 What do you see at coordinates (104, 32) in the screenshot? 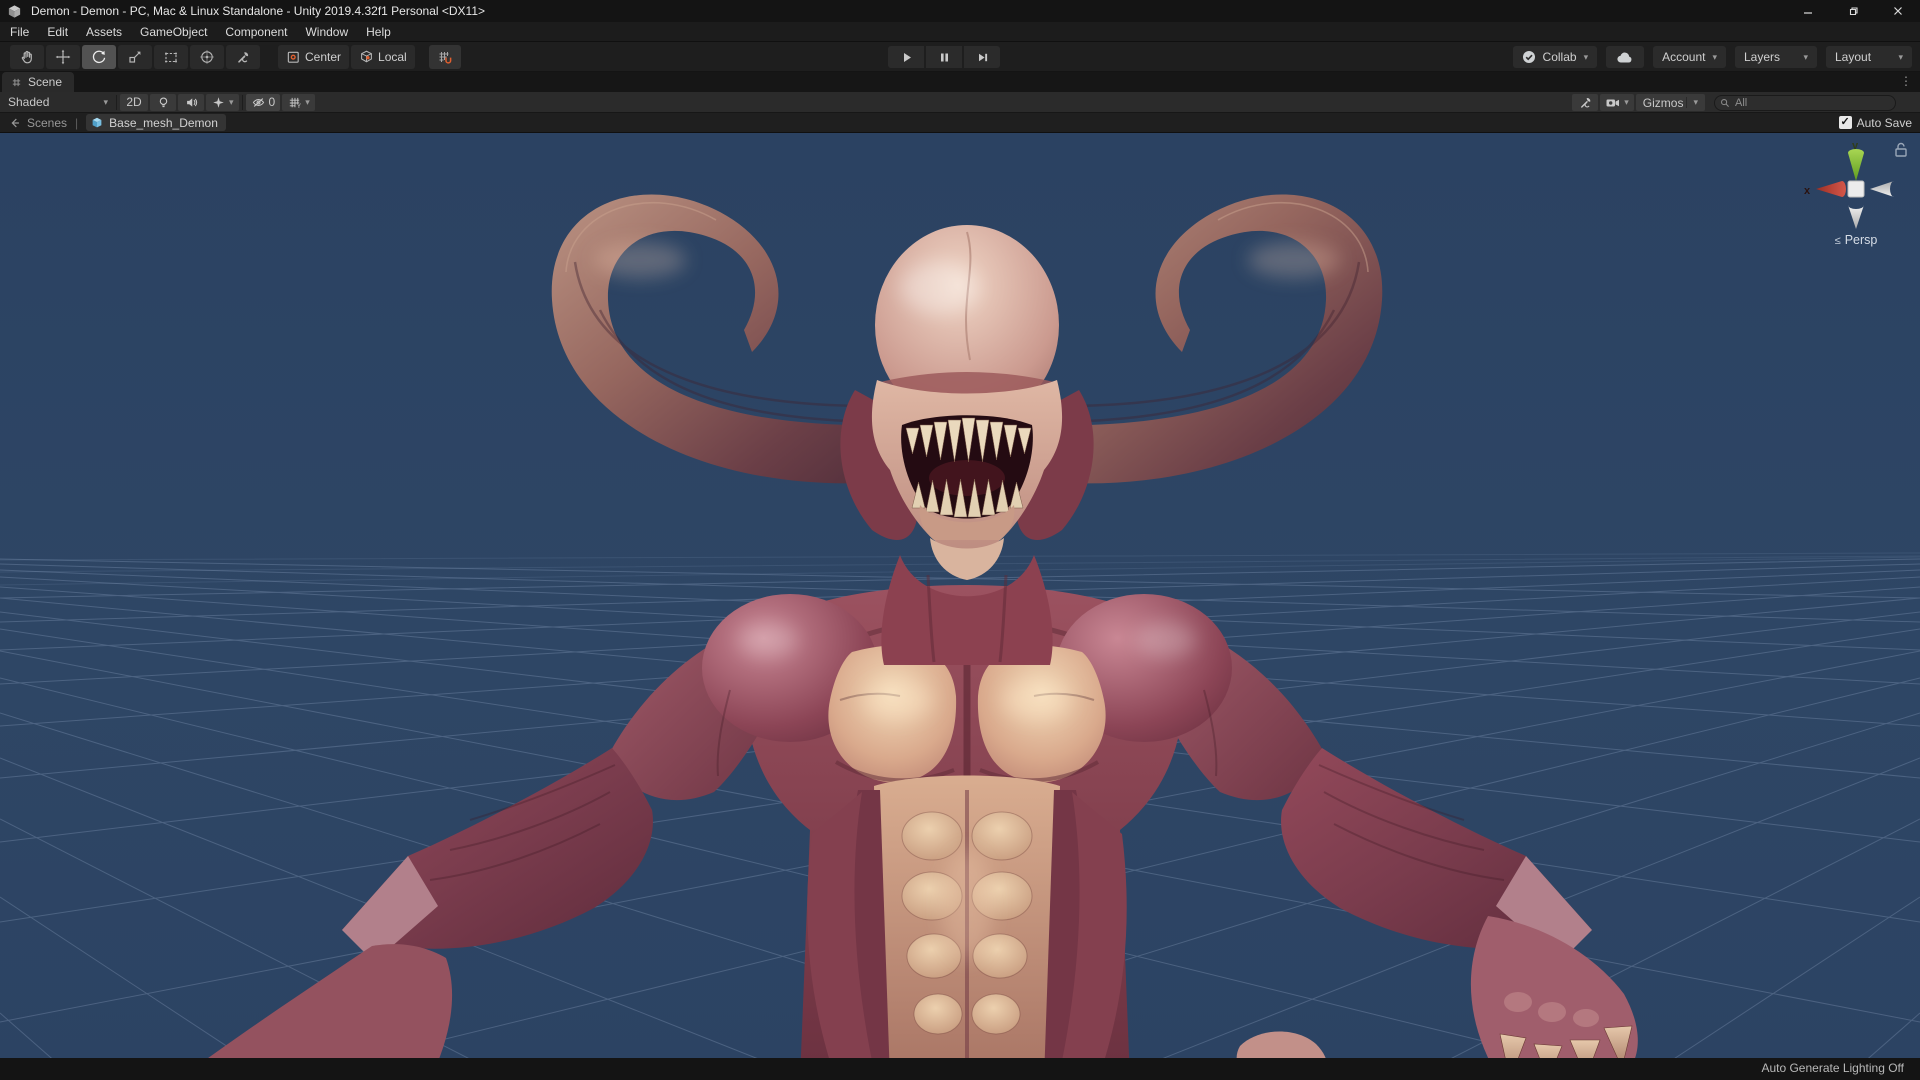
I see `menu-assets: Assets` at bounding box center [104, 32].